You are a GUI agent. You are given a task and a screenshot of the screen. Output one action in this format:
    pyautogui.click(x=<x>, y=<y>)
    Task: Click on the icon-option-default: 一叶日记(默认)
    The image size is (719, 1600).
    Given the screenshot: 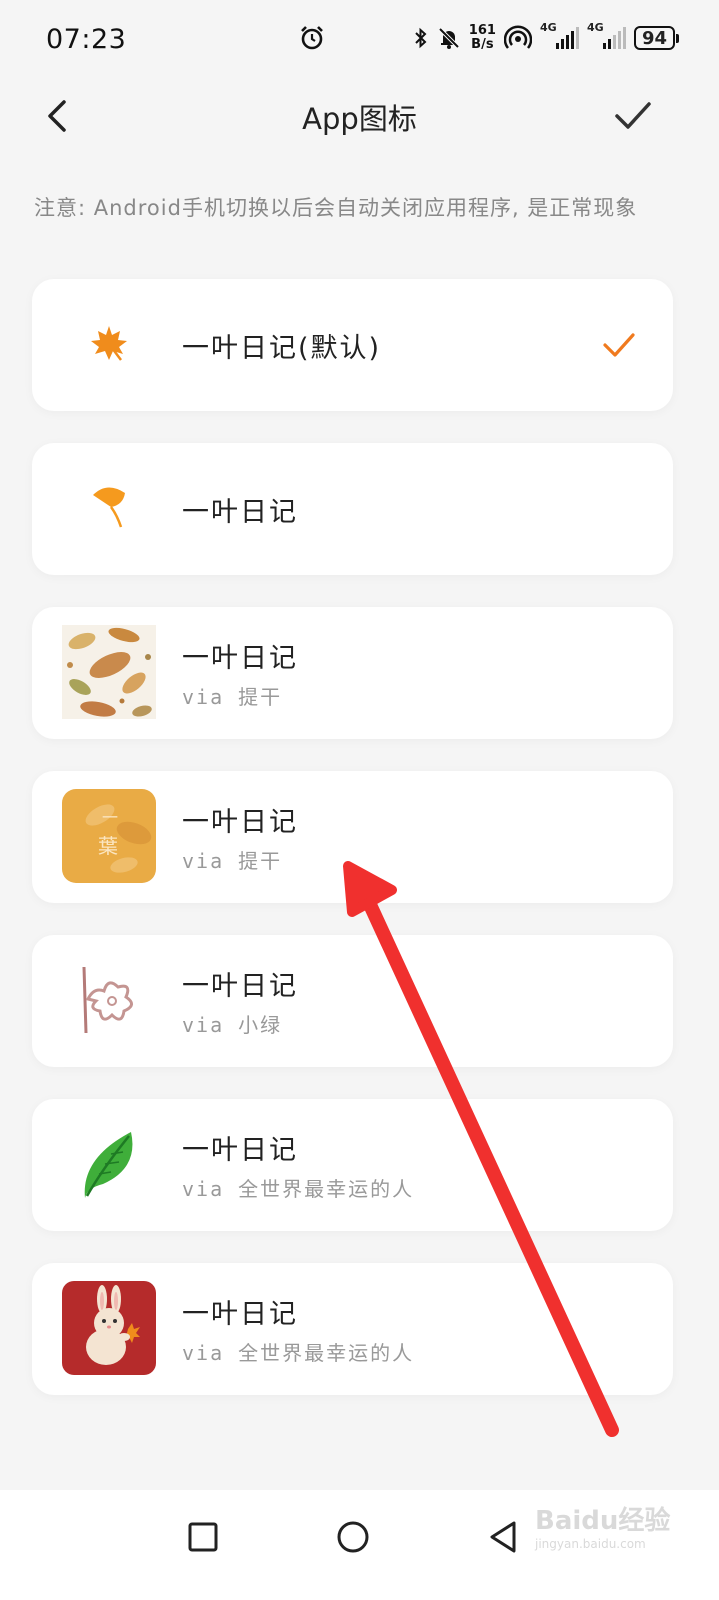 What is the action you would take?
    pyautogui.click(x=352, y=345)
    